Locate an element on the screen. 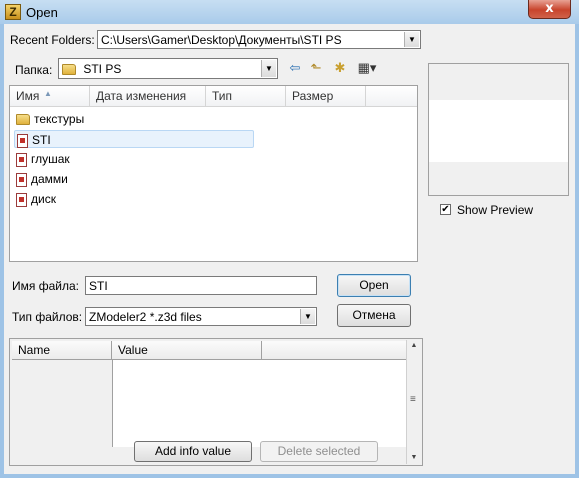  column-name-label: Имя is located at coordinates (28, 96).